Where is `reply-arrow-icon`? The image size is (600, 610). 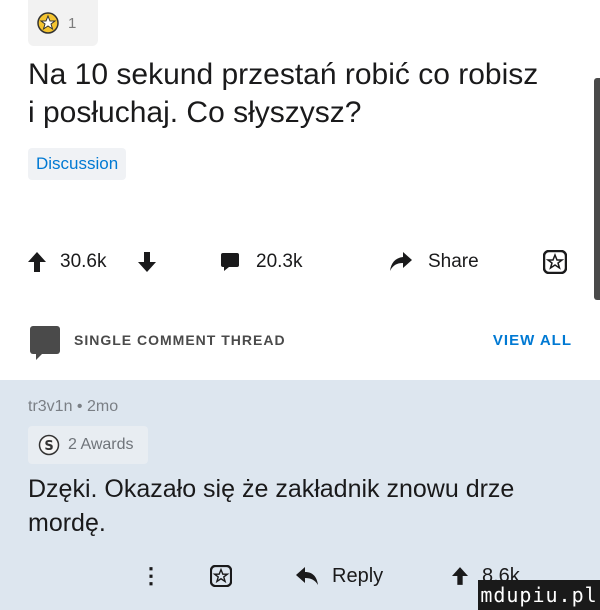
reply-arrow-icon is located at coordinates (307, 576).